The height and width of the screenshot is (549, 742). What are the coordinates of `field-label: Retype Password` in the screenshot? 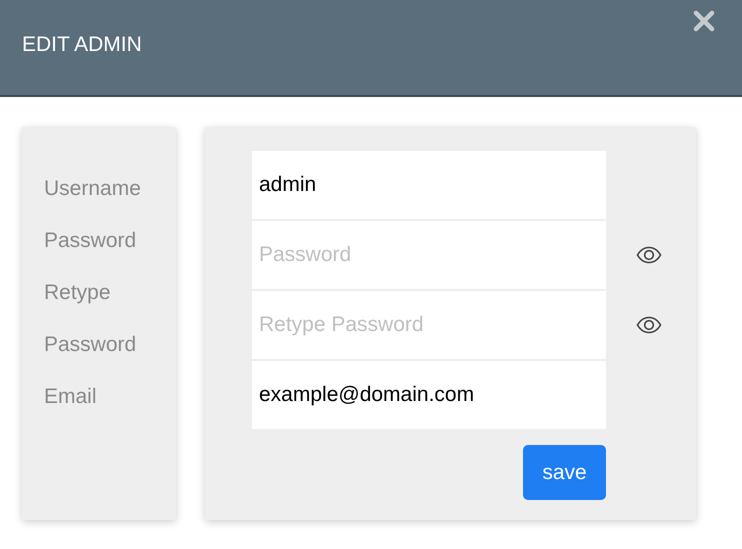 It's located at (91, 319).